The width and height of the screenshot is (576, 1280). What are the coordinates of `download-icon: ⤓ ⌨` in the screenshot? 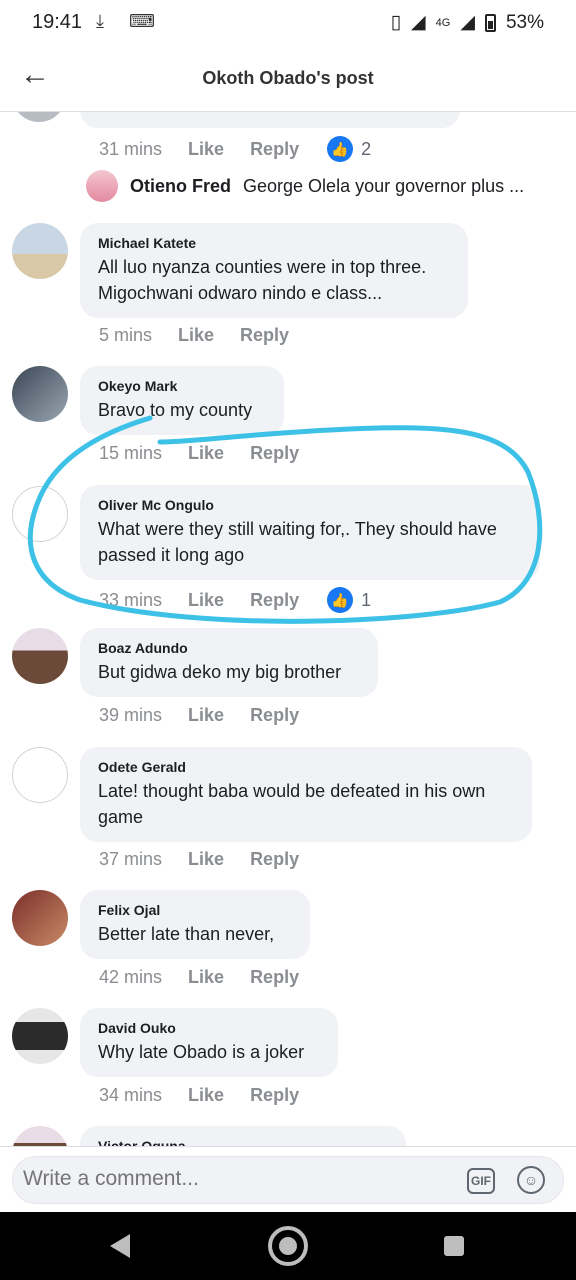 It's located at (130, 21).